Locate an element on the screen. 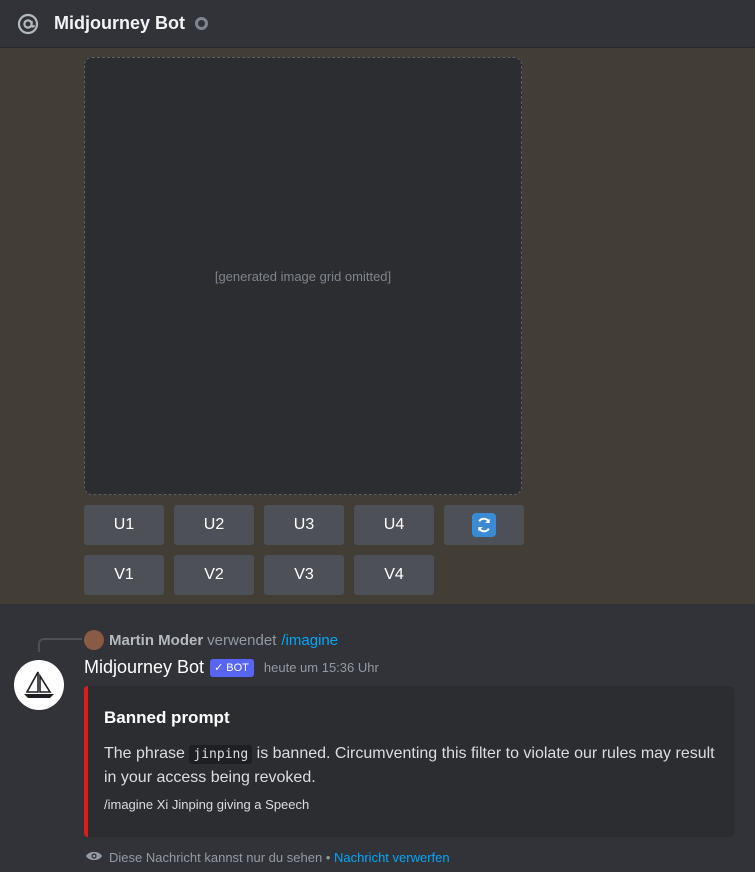 Image resolution: width=755 pixels, height=872 pixels. ephemeral-label: Diese Nachricht kannst nur du sehen is located at coordinates (216, 857).